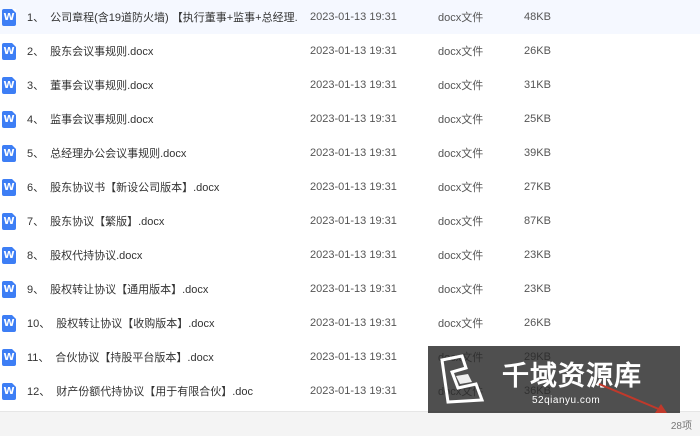  Describe the element at coordinates (36, 188) in the screenshot. I see `file-index: 6、` at that location.